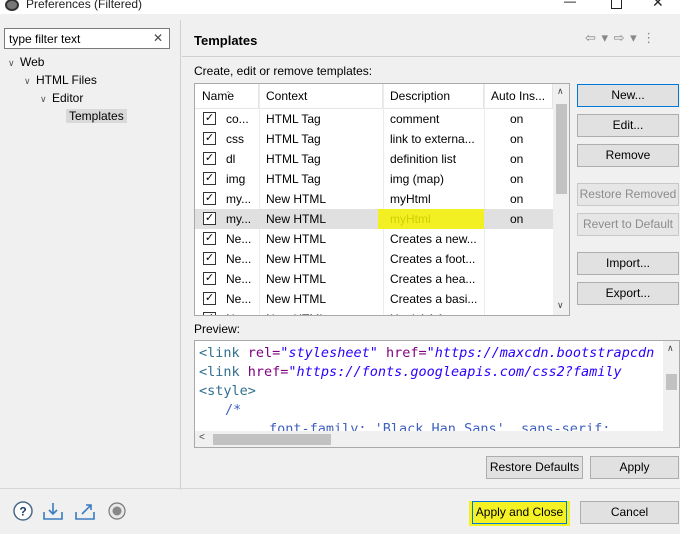  I want to click on history-nav-icons: ⇦ ▾ ⇨ ▾ ⋮, so click(620, 38).